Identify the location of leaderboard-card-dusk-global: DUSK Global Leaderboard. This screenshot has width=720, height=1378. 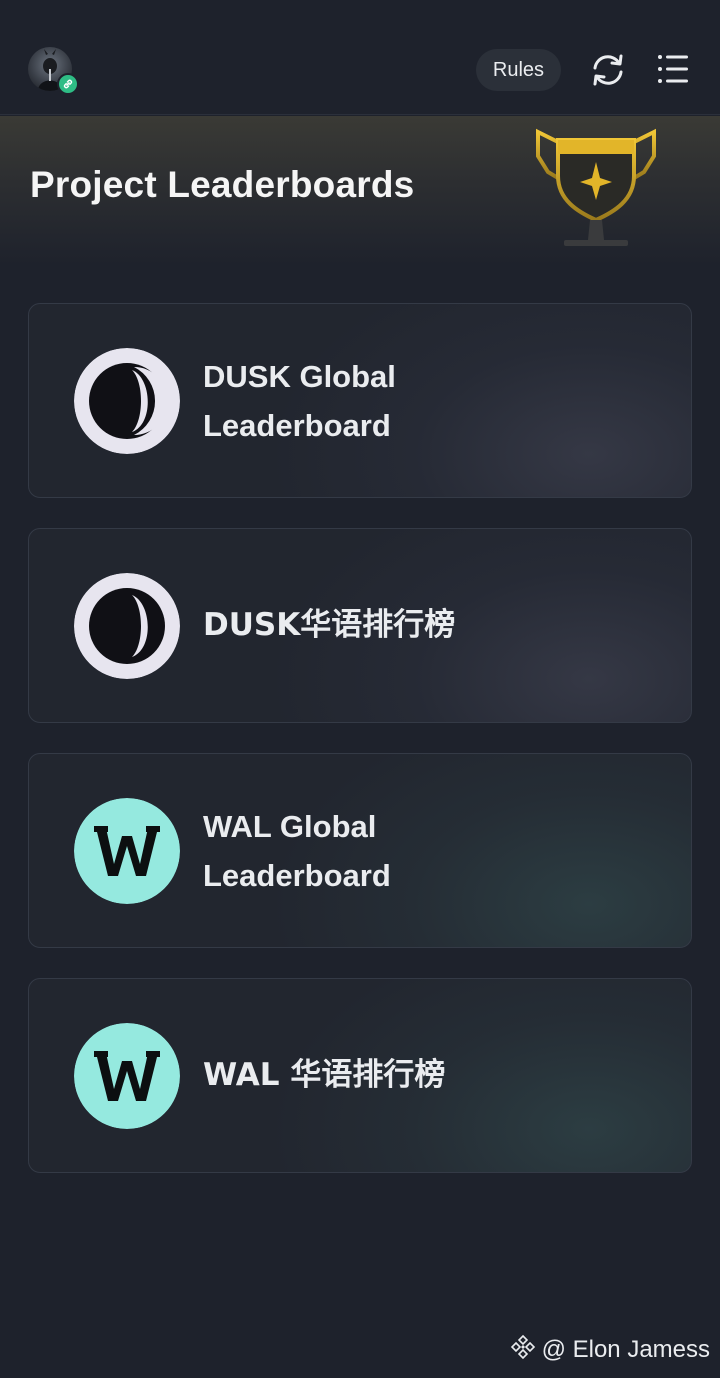
(360, 400).